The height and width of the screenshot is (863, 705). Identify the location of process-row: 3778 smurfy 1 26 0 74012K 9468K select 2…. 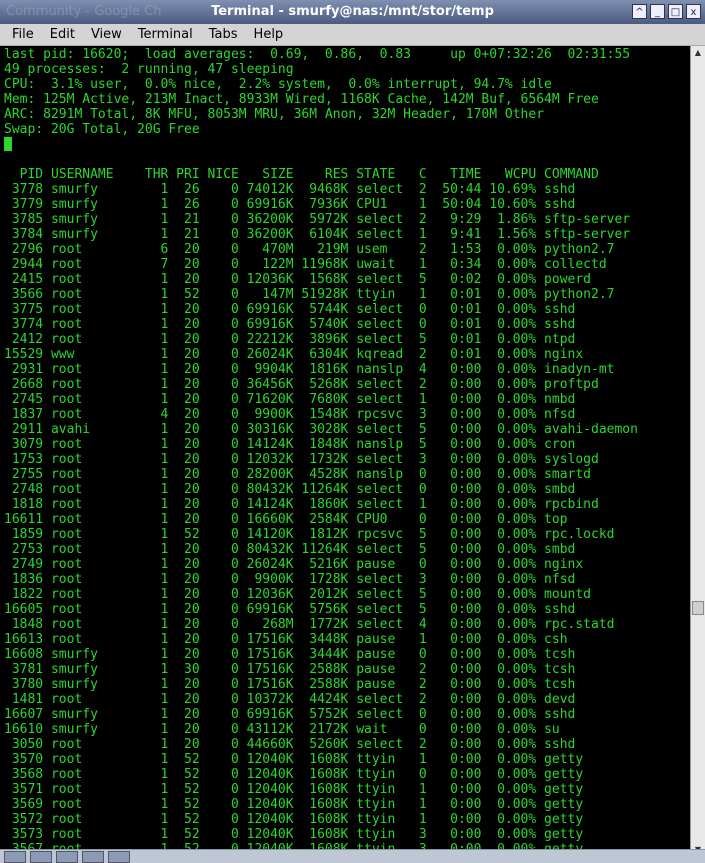
(290, 189).